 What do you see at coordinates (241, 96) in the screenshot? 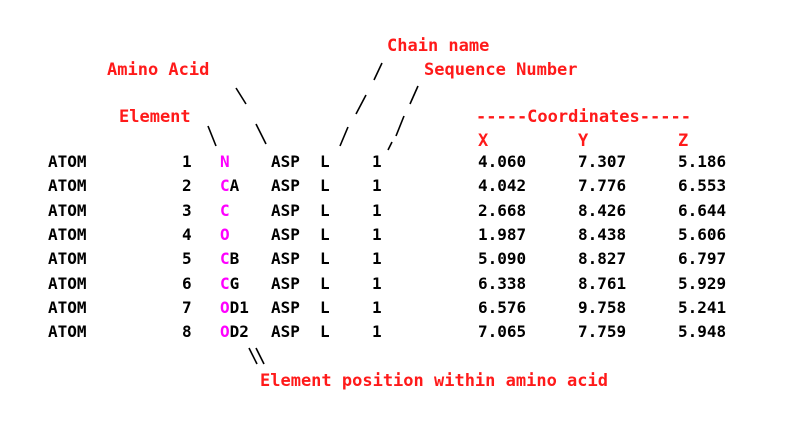
I see `amino-acid-leader-upper` at bounding box center [241, 96].